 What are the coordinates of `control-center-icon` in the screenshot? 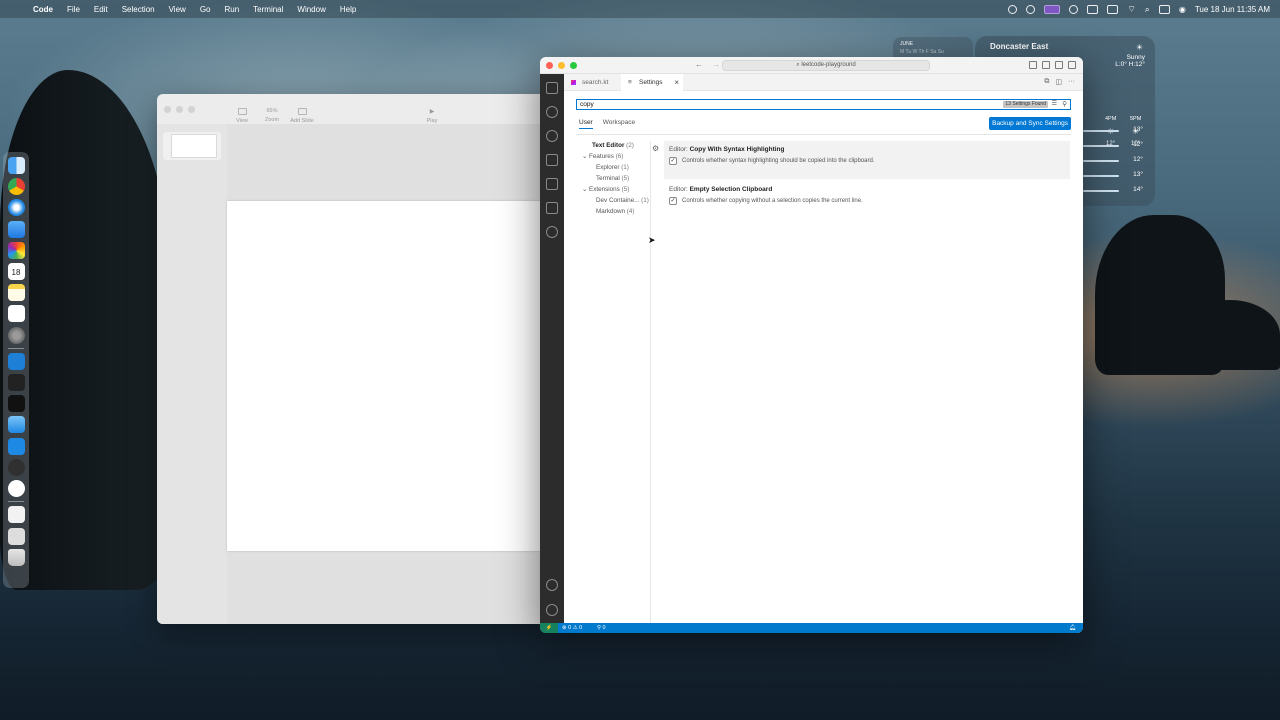 It's located at (1164, 9).